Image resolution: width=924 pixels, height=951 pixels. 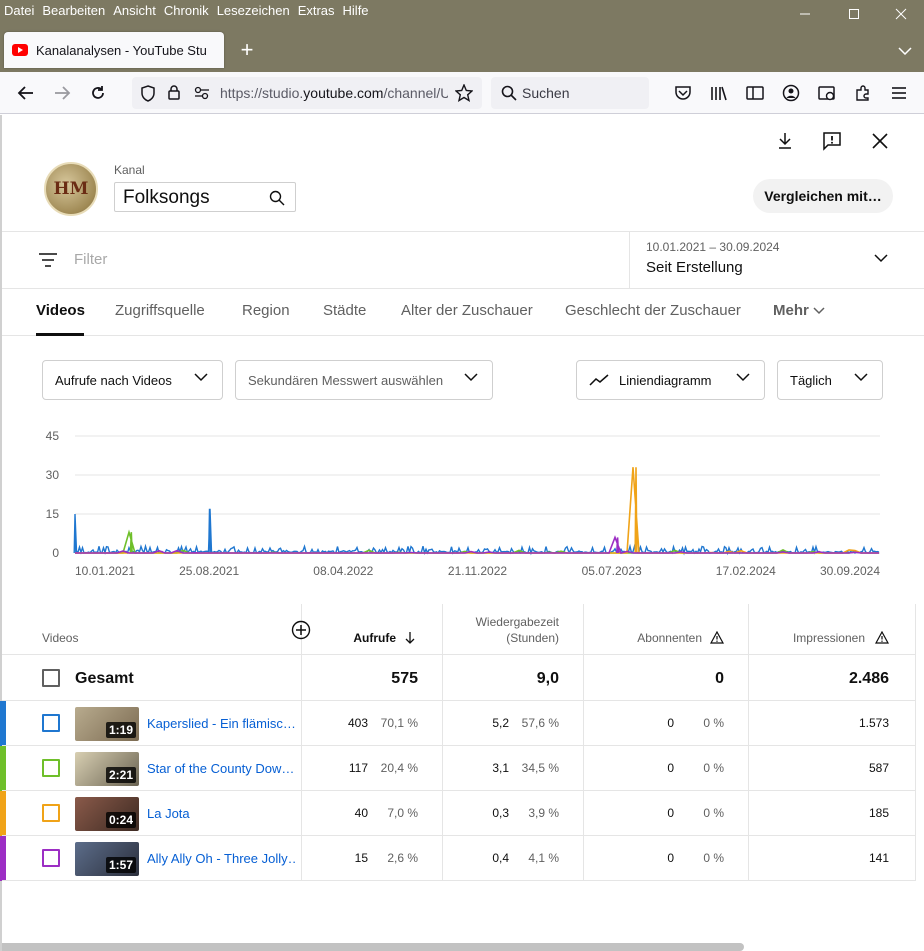 What do you see at coordinates (415, 93) in the screenshot?
I see `url-path: /channel/U` at bounding box center [415, 93].